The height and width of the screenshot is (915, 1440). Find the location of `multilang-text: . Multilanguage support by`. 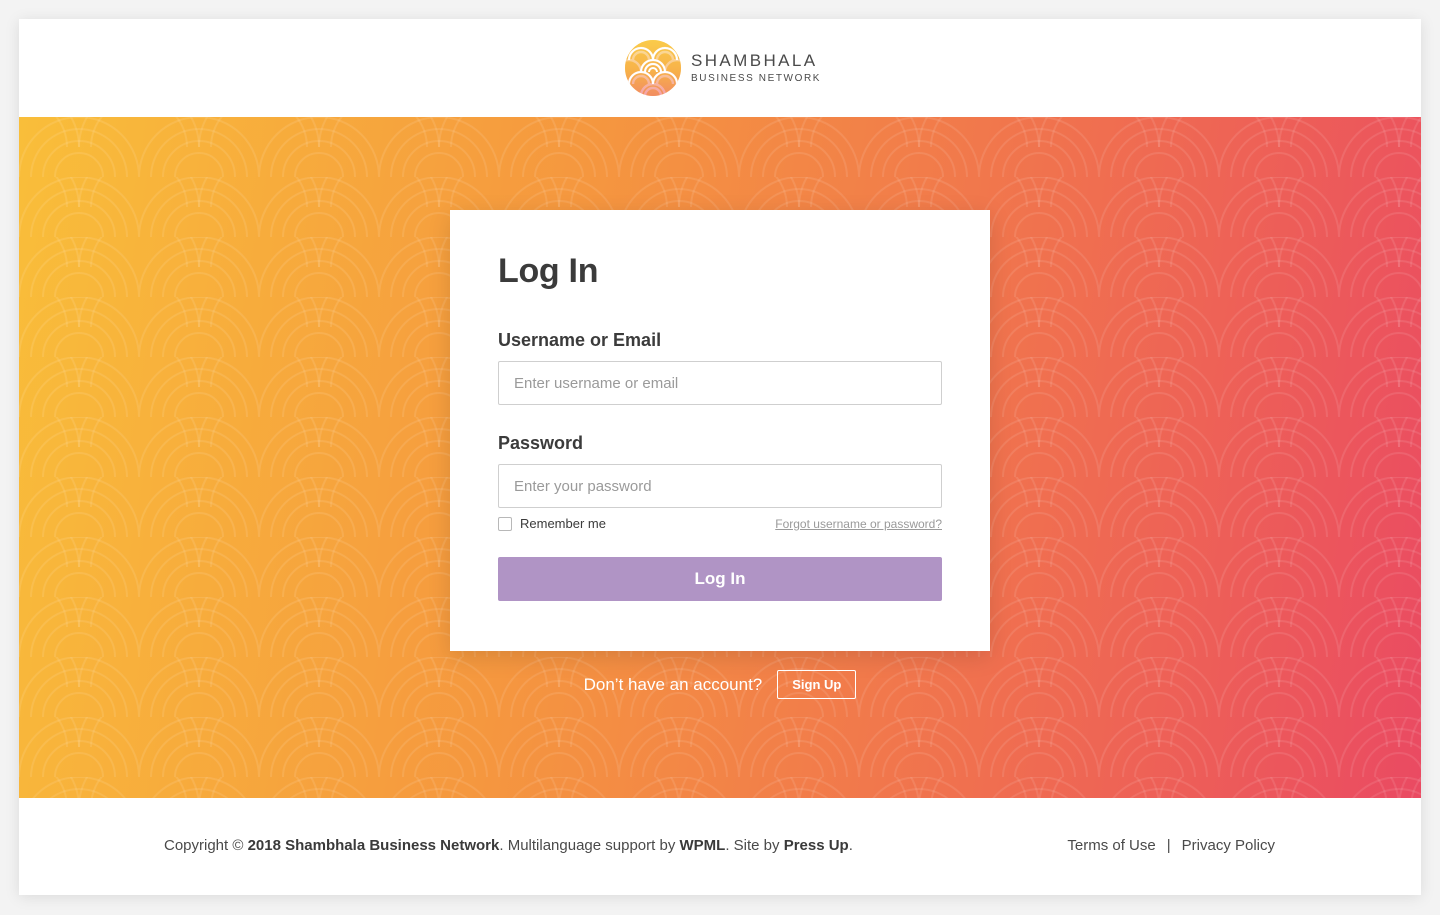

multilang-text: . Multilanguage support by is located at coordinates (589, 845).